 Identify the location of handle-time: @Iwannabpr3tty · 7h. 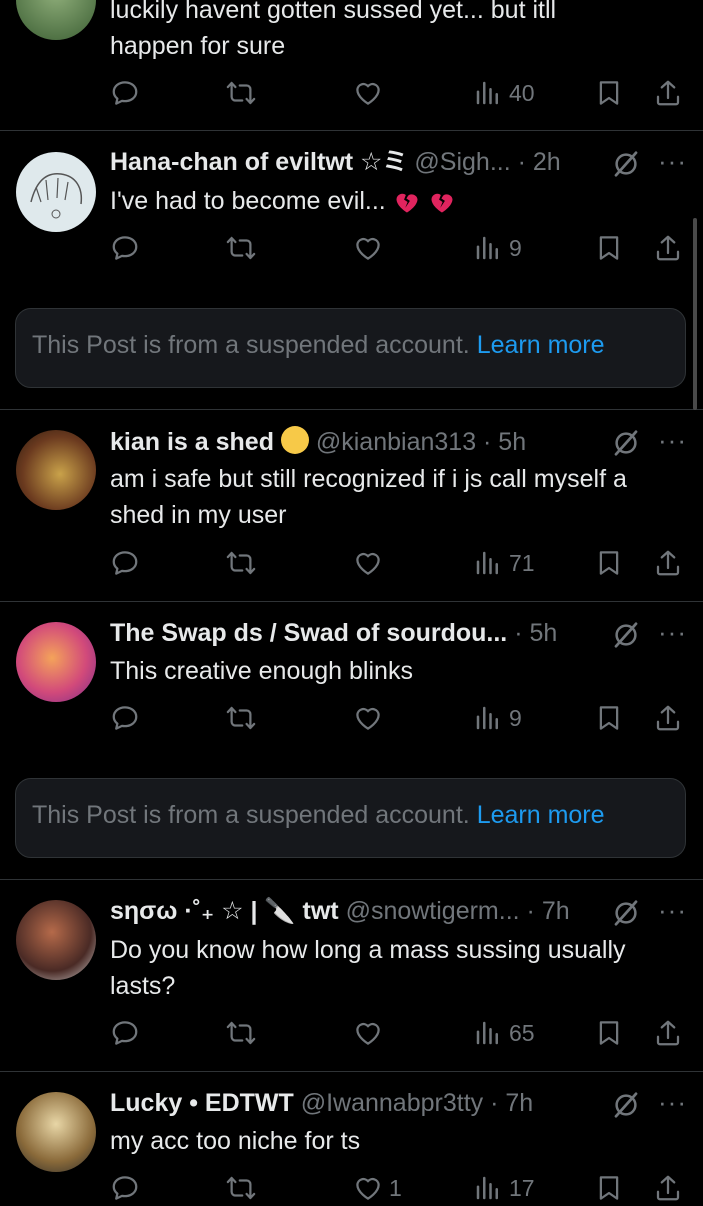
(417, 1103).